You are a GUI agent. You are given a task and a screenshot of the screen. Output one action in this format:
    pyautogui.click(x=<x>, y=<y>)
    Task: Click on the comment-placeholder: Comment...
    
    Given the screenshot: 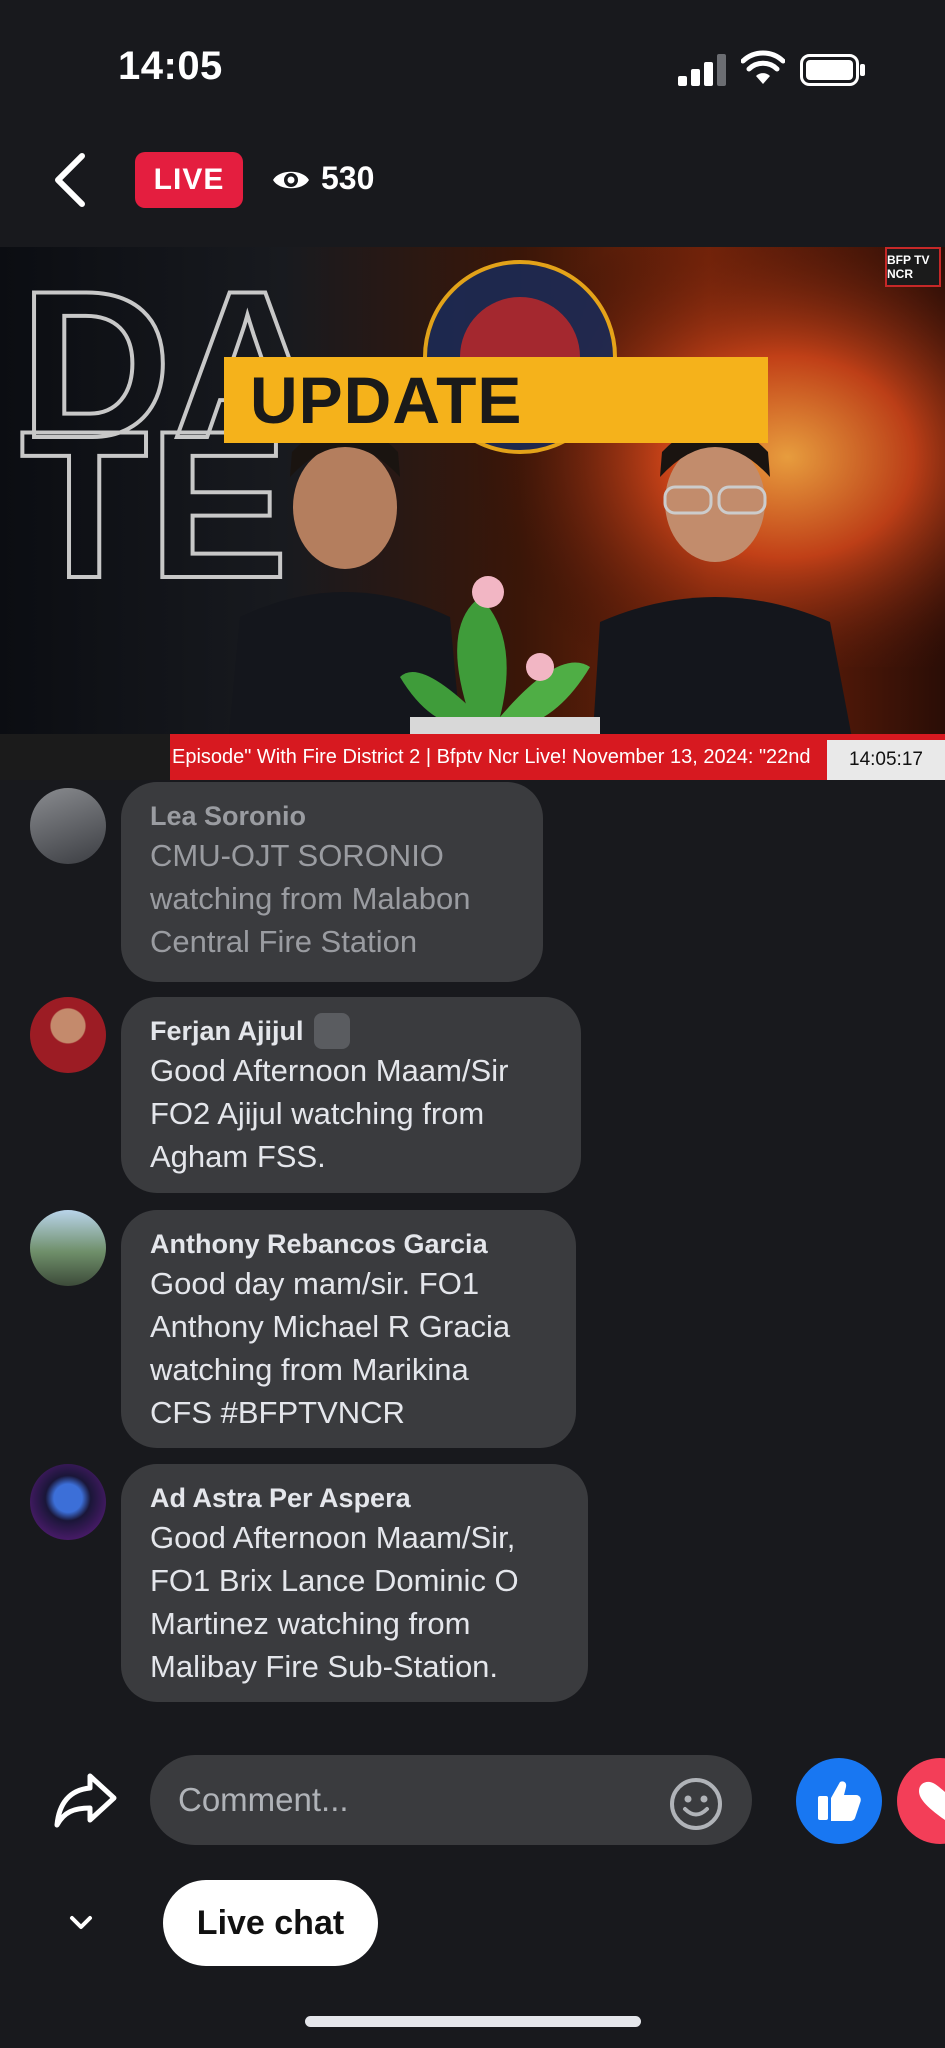 What is the action you would take?
    pyautogui.click(x=263, y=1800)
    